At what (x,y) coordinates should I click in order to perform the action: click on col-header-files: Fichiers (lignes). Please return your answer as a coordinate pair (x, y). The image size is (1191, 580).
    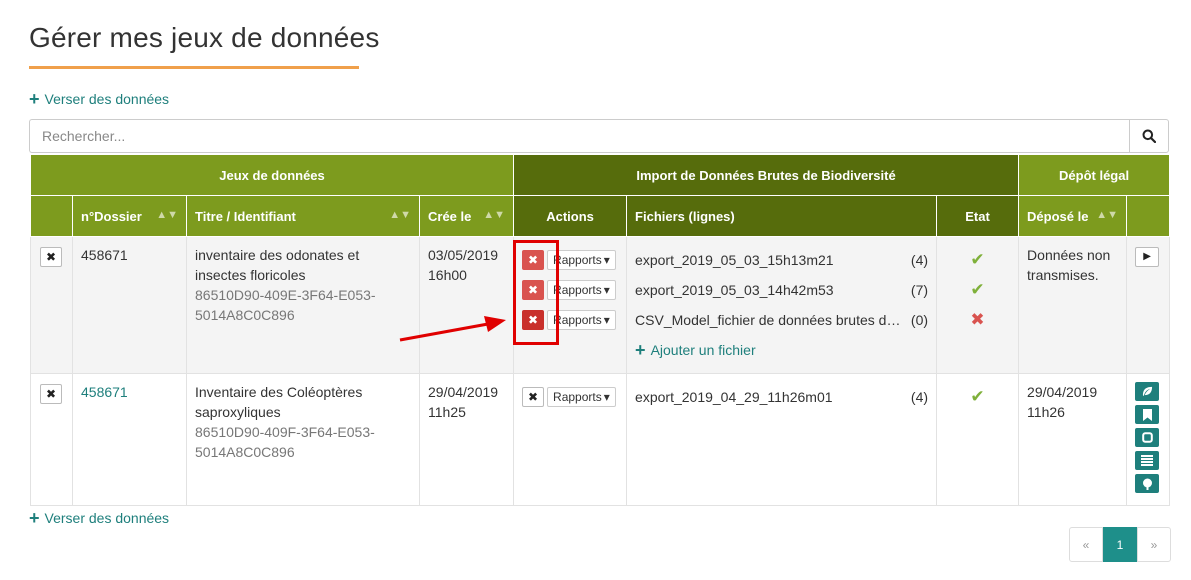
    Looking at the image, I should click on (782, 216).